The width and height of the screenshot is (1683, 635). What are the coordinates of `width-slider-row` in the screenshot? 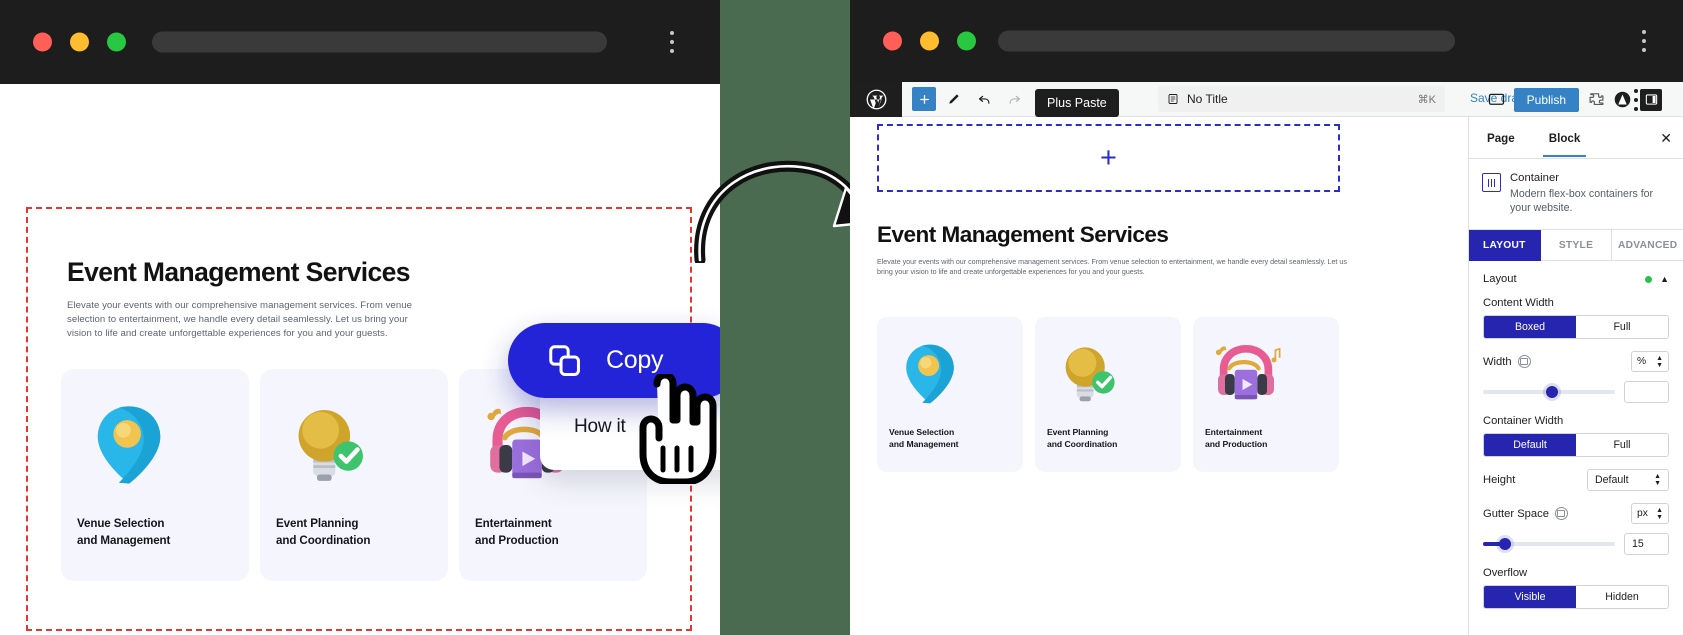 It's located at (1576, 392).